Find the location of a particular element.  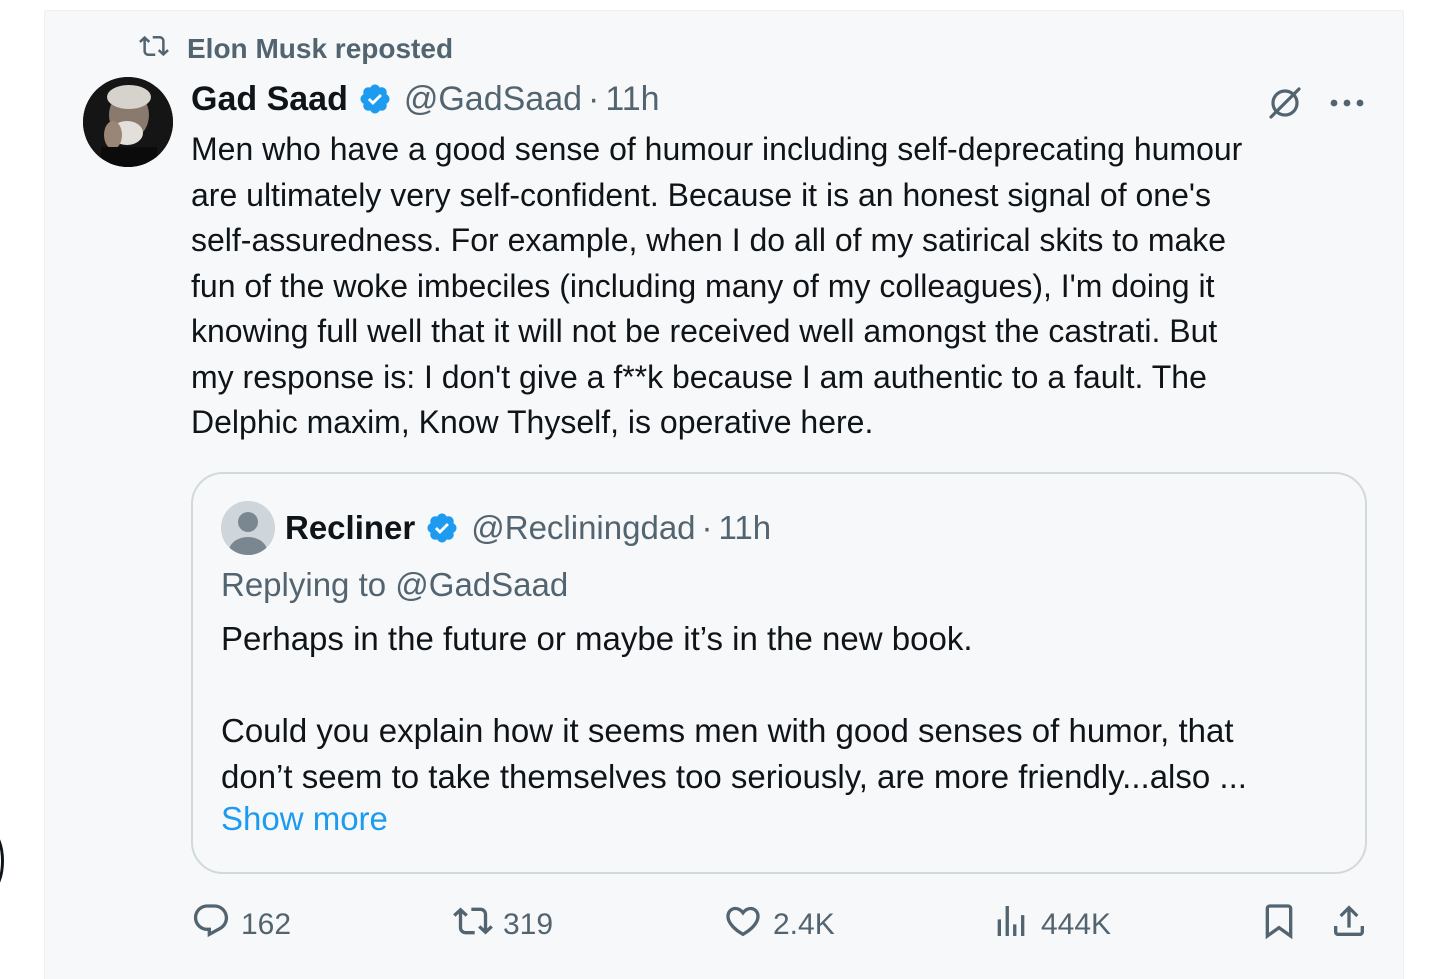

share-button is located at coordinates (1349, 925).